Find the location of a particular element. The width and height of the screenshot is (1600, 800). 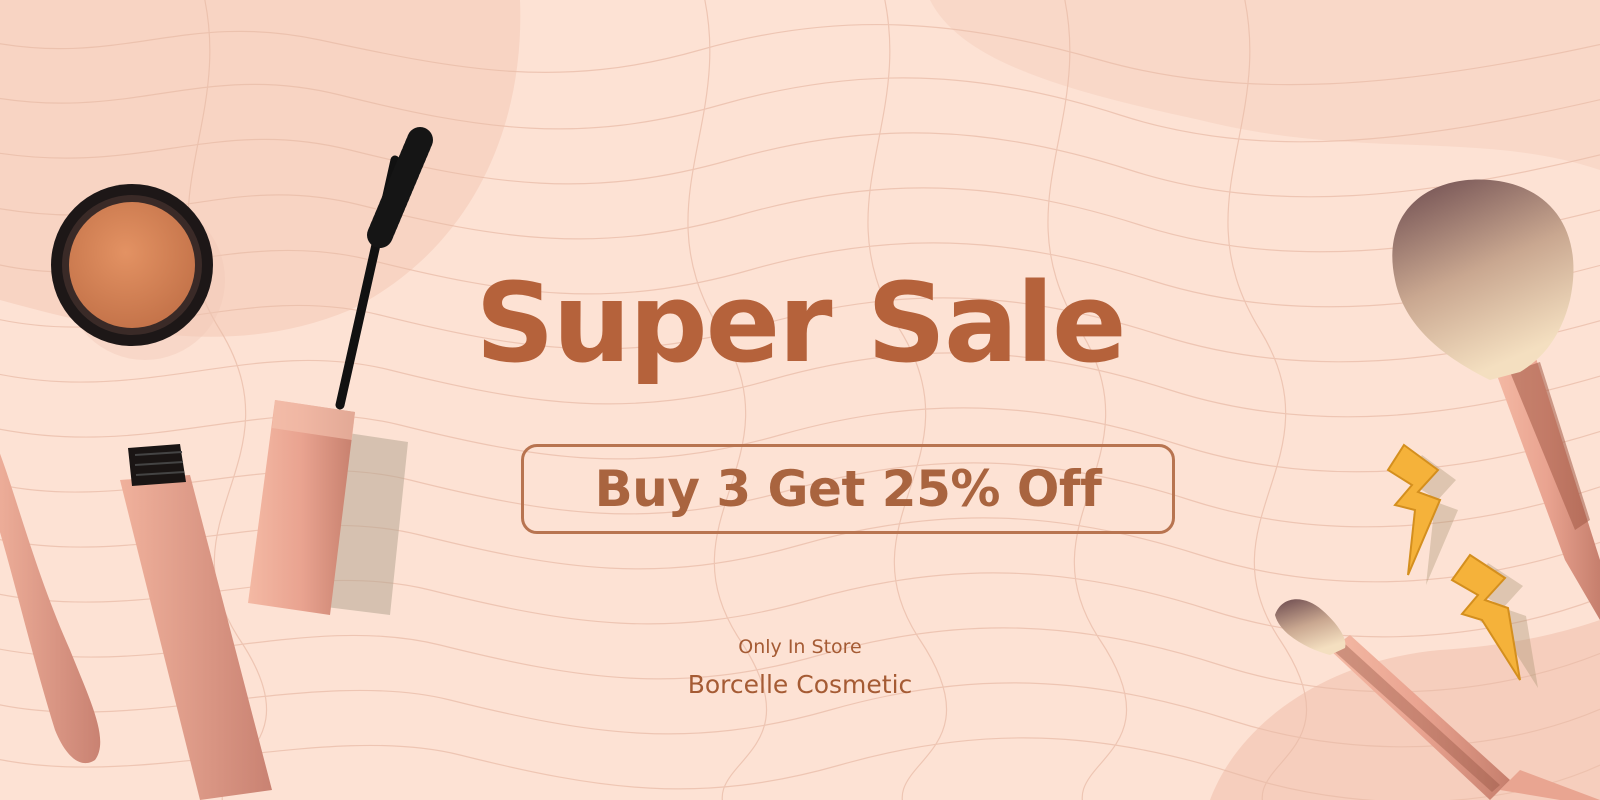

offer-badge: Buy 3 Get 25% Off is located at coordinates (848, 489).